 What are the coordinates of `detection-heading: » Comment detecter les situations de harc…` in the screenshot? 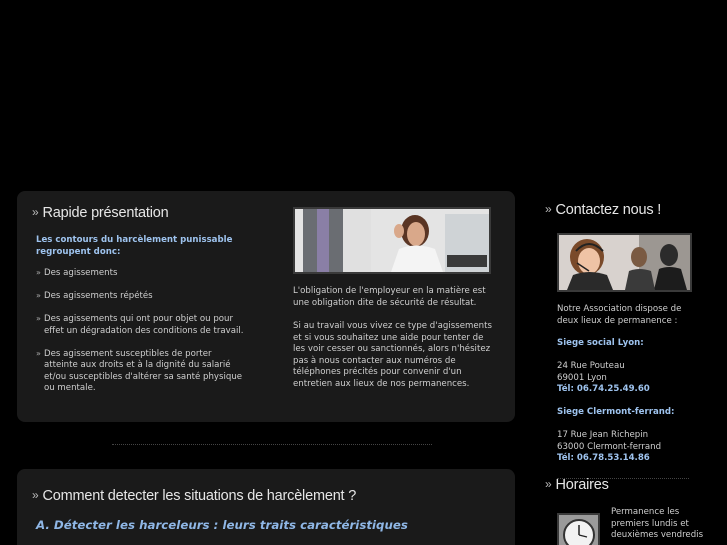 It's located at (194, 496).